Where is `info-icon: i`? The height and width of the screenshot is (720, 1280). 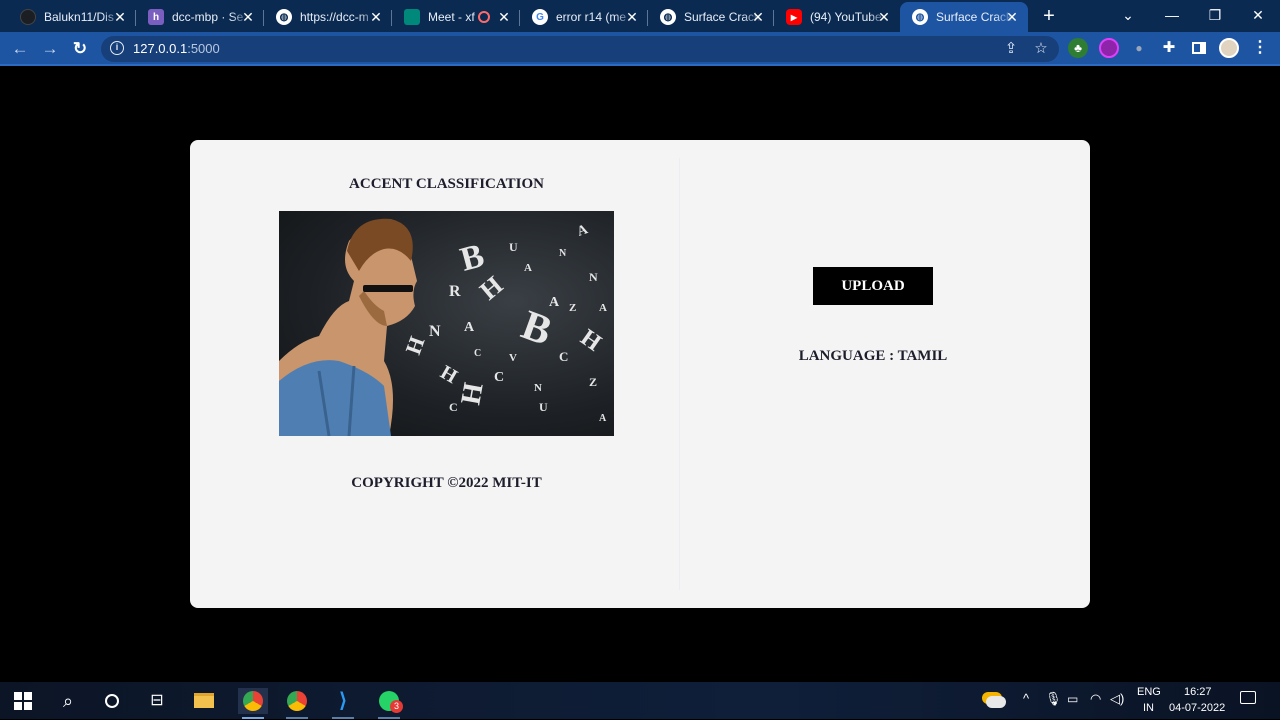
info-icon: i is located at coordinates (117, 48).